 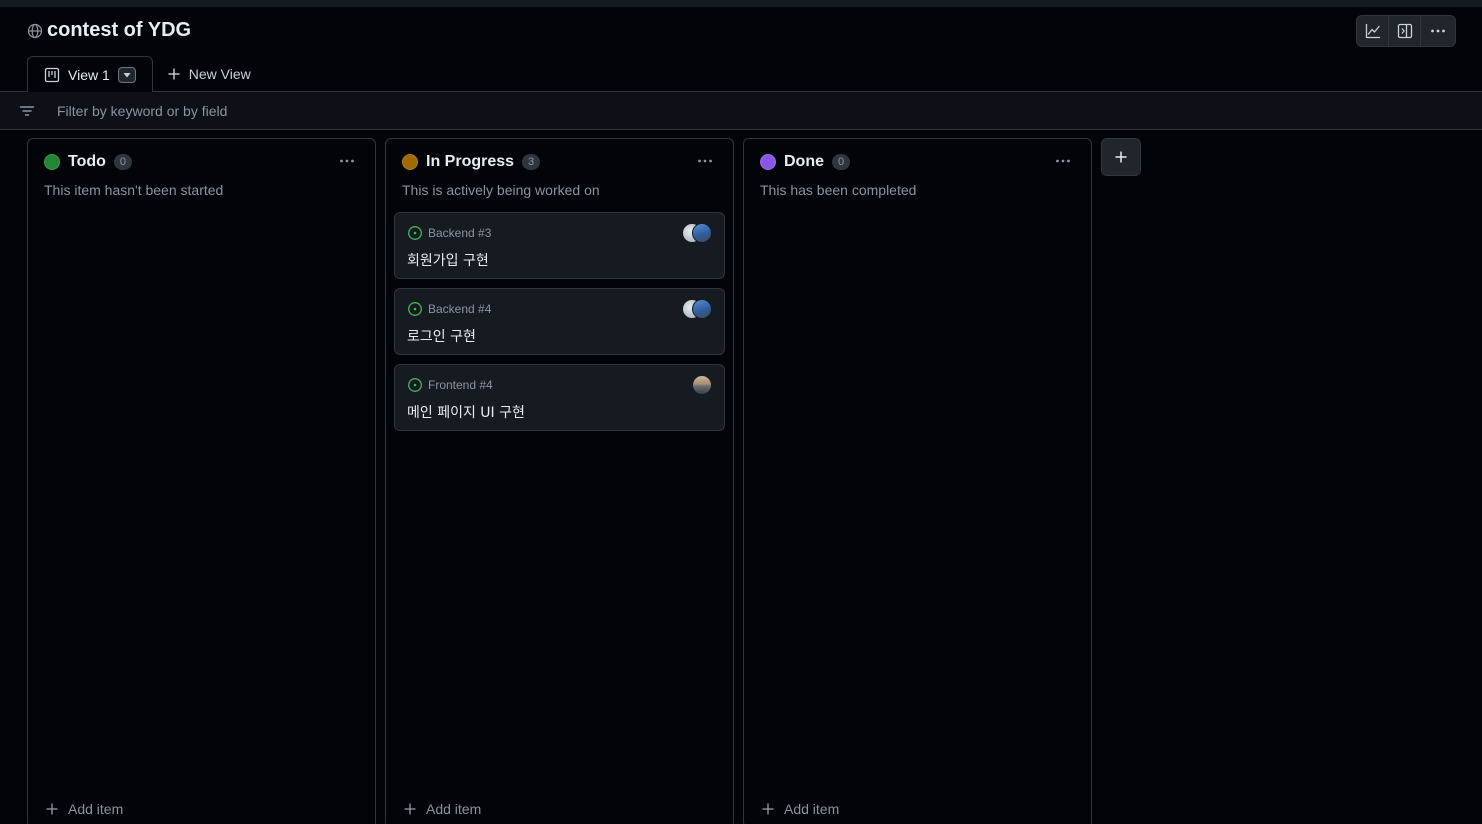 I want to click on card-meta: Backend #4, so click(x=449, y=309).